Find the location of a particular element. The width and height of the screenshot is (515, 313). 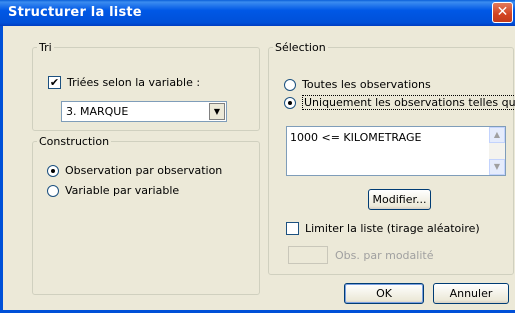

radio-filtered is located at coordinates (290, 102).